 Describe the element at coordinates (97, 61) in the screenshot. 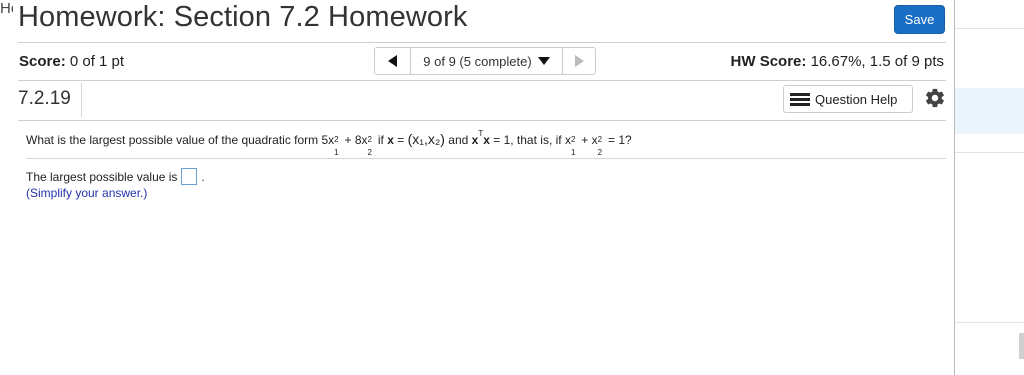

I see `score-value: 0 of 1 pt` at that location.